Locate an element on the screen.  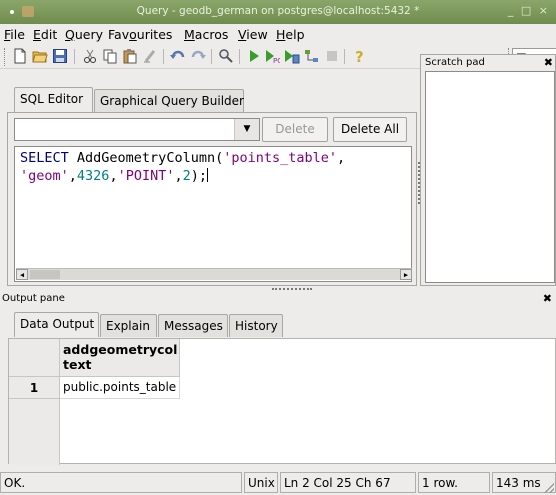
status-row-count: 1 row. is located at coordinates (454, 482).